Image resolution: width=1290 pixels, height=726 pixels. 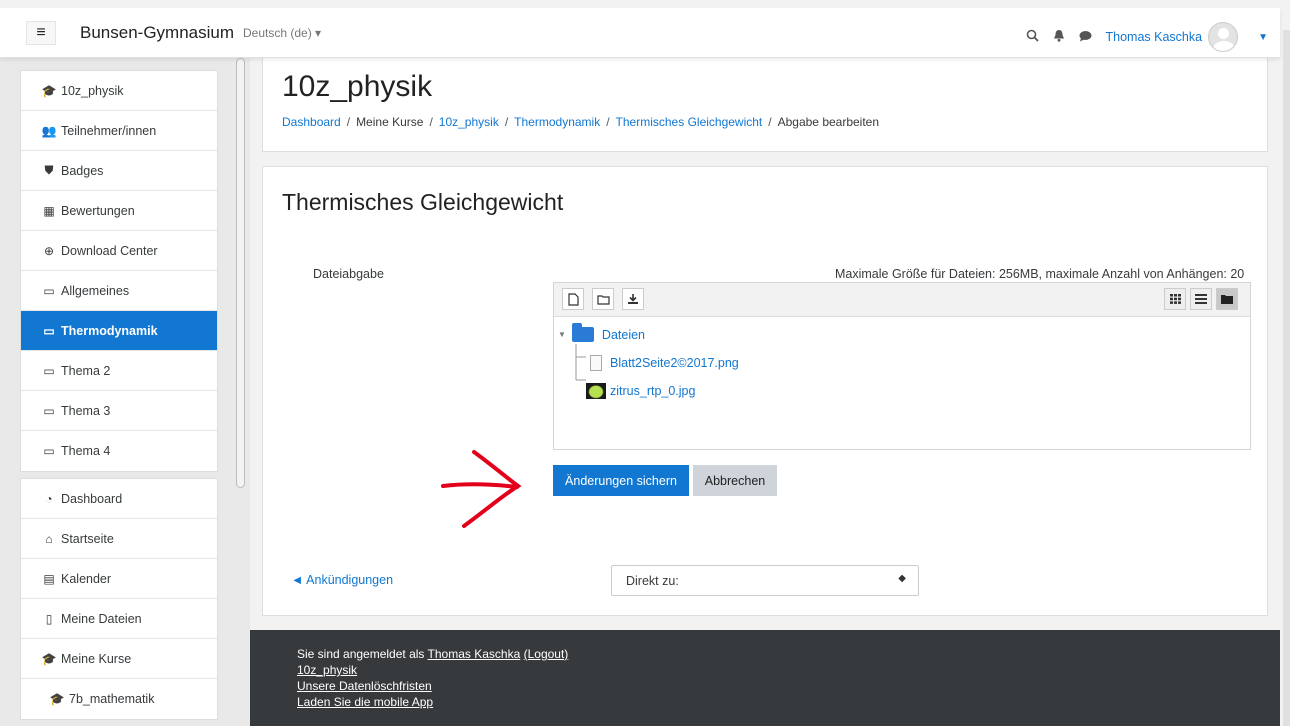 What do you see at coordinates (365, 702) in the screenshot?
I see `mobile-app-link: Laden Sie die mobile App` at bounding box center [365, 702].